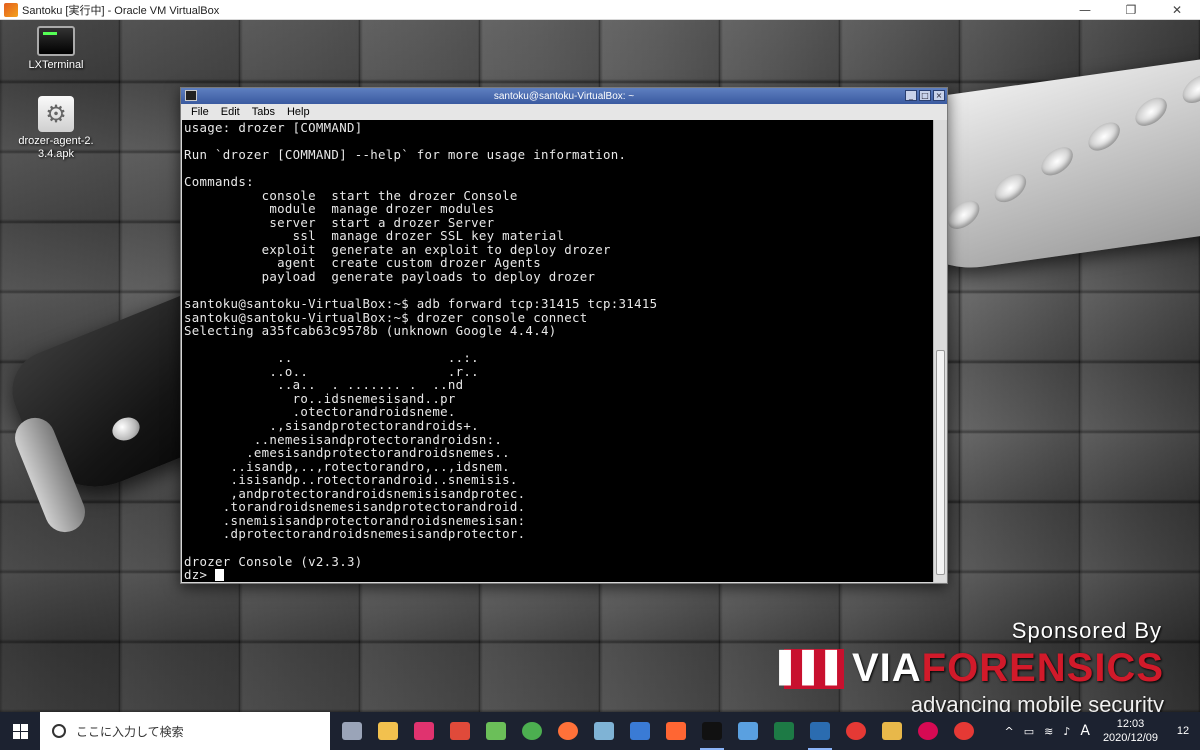 The width and height of the screenshot is (1200, 750). I want to click on remote-desktop-taskbar-button, so click(748, 731).